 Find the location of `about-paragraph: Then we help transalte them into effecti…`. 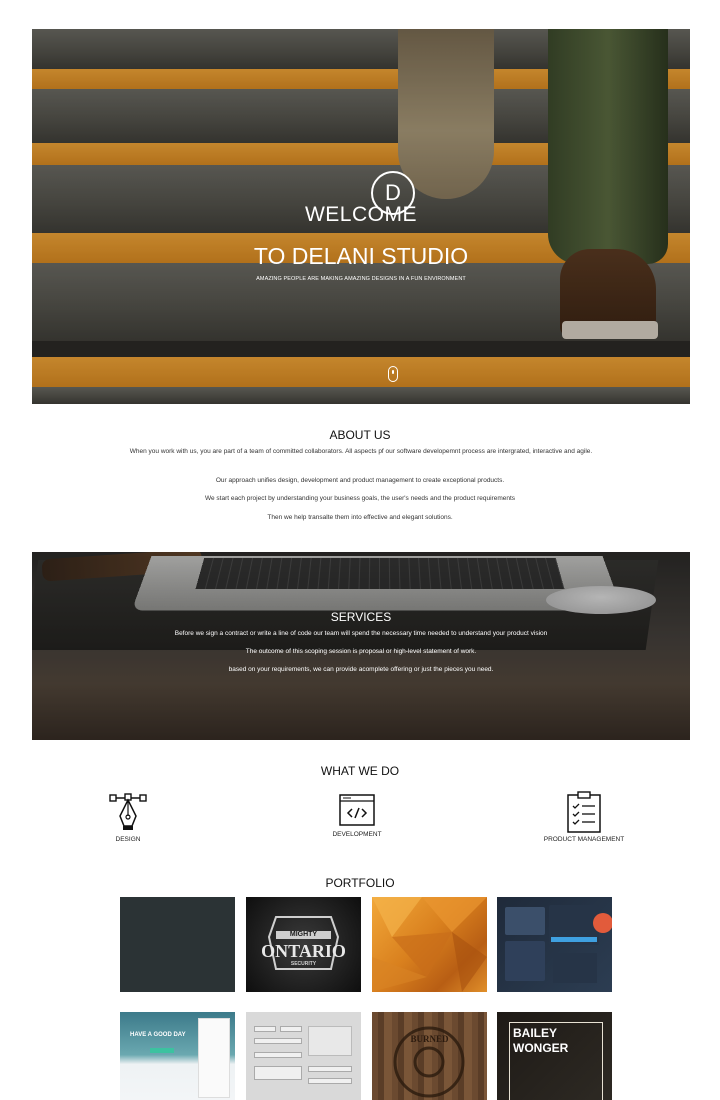

about-paragraph: Then we help transalte them into effecti… is located at coordinates (360, 517).